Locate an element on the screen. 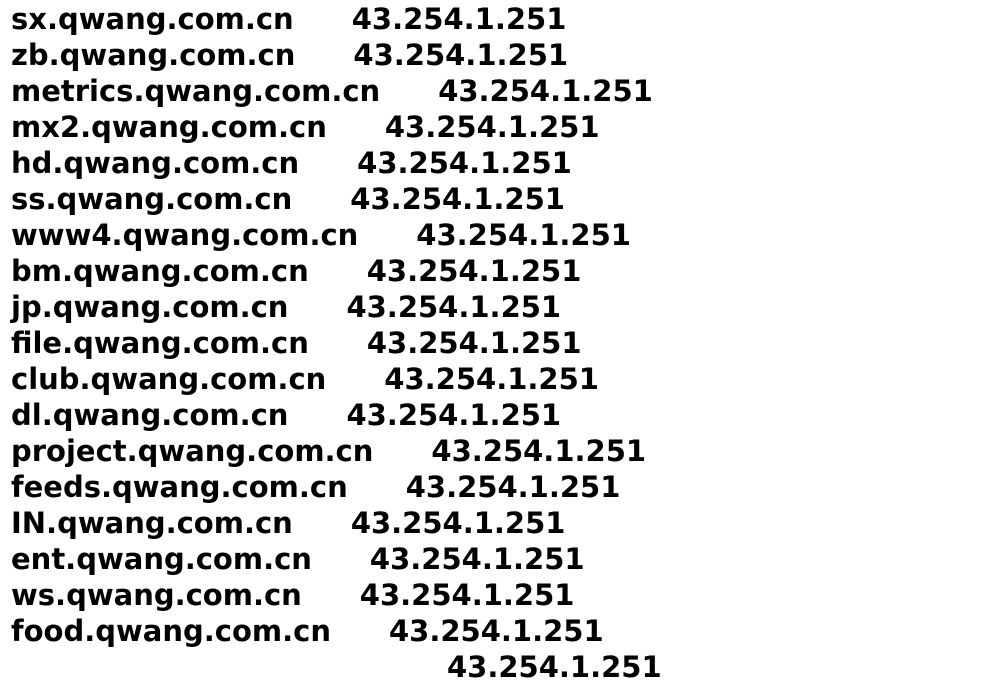 This screenshot has width=986, height=686. dns-record-row: ent.qwang.com.cn 43.254.1.251 is located at coordinates (336, 558).